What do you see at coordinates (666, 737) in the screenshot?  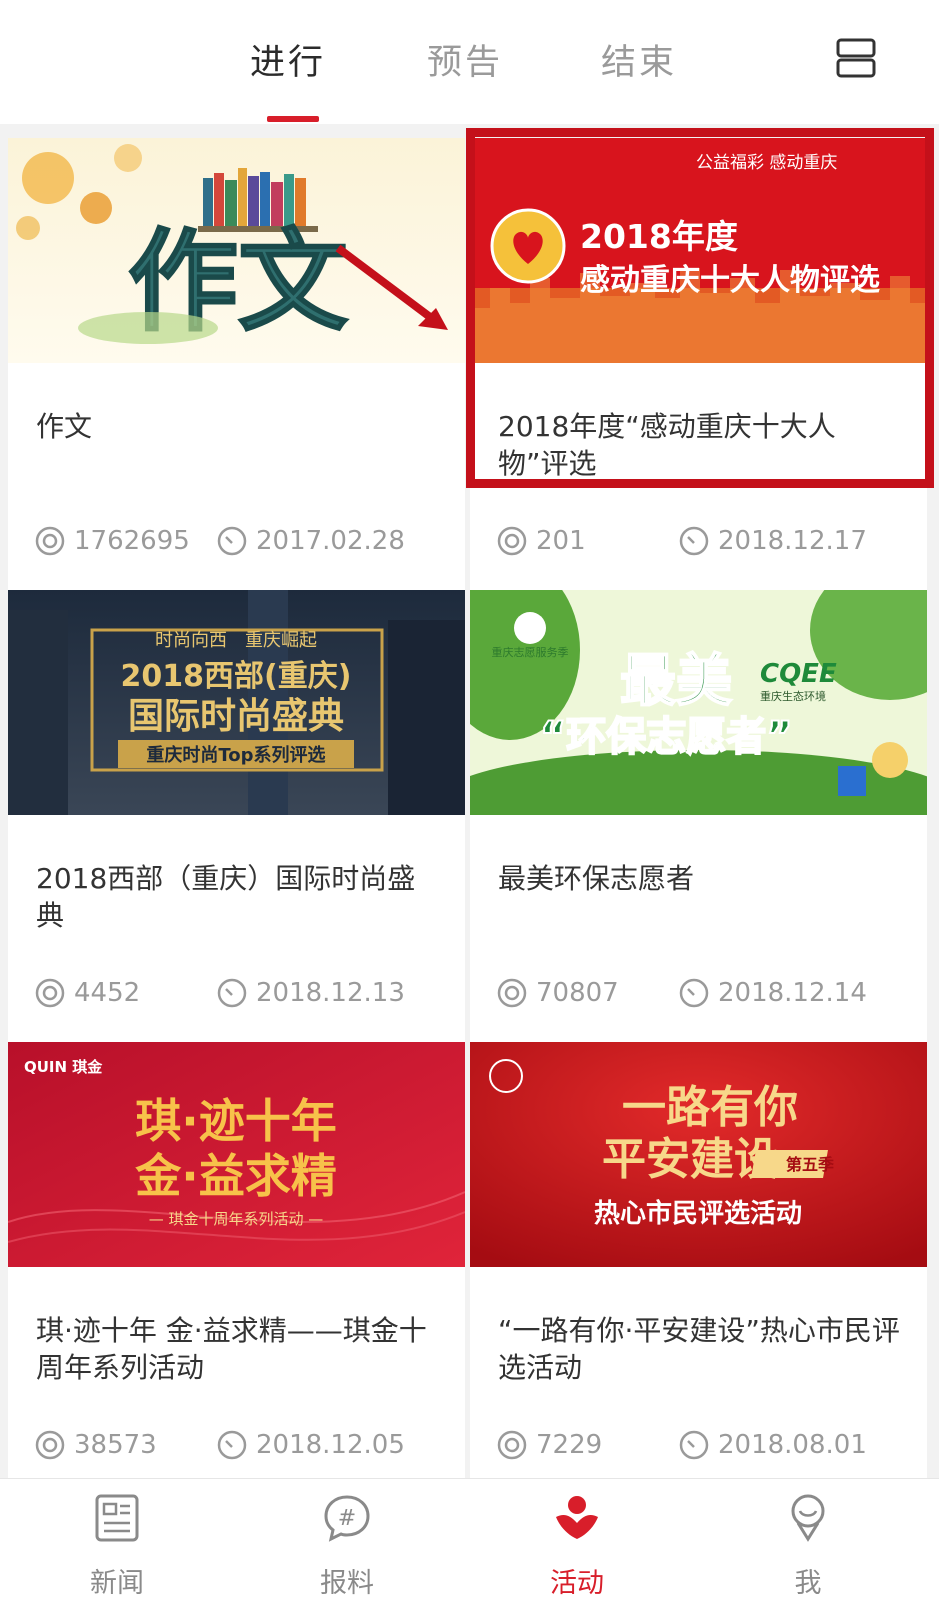 I see `banner-line2: “环保志愿者”` at bounding box center [666, 737].